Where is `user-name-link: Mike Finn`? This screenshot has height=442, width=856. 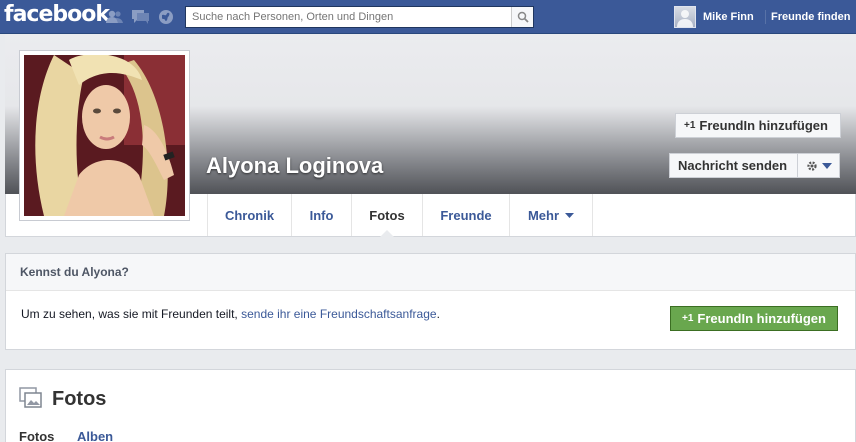
user-name-link: Mike Finn is located at coordinates (728, 17).